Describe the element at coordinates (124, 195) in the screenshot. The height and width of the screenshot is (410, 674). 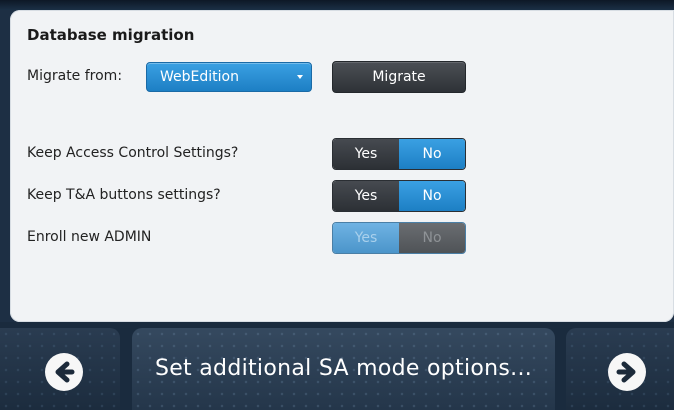
I see `keep-ta-buttons-label: Keep T&A buttons settings?` at that location.